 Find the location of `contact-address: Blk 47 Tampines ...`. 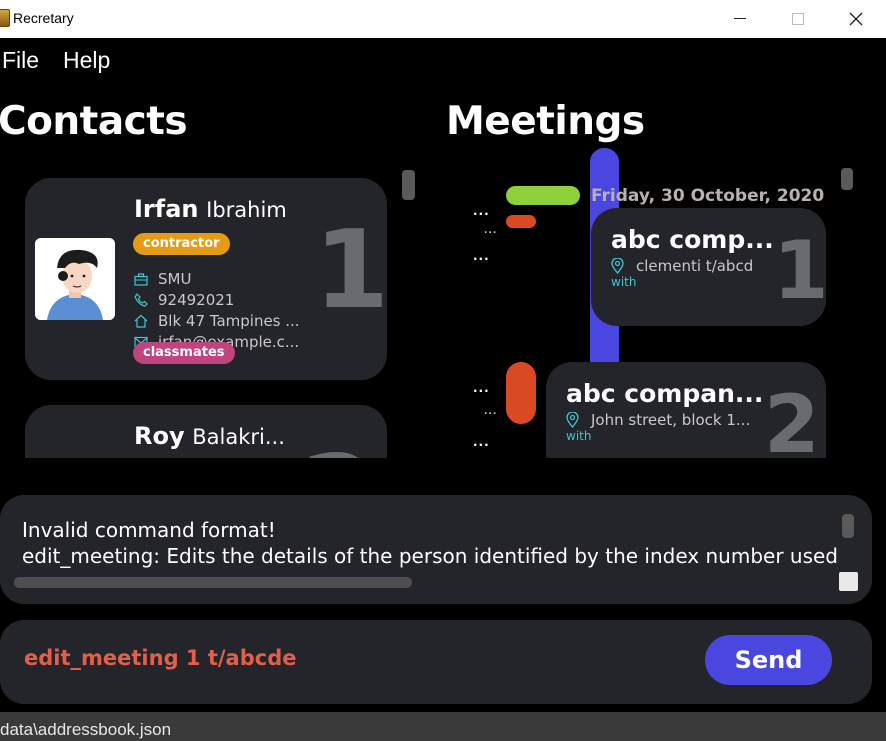

contact-address: Blk 47 Tampines ... is located at coordinates (229, 321).